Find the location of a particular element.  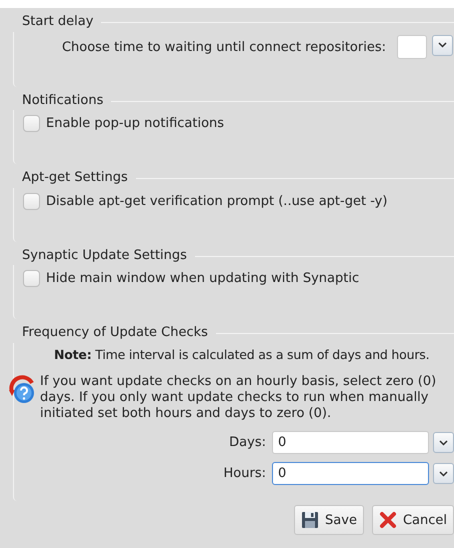

field-label: Hours: is located at coordinates (245, 474).